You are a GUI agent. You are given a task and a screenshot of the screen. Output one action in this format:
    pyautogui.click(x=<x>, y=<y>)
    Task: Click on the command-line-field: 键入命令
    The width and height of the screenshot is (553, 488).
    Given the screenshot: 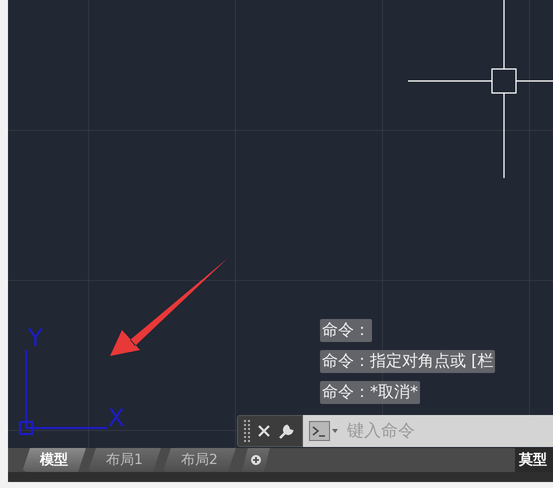 What is the action you would take?
    pyautogui.click(x=428, y=431)
    